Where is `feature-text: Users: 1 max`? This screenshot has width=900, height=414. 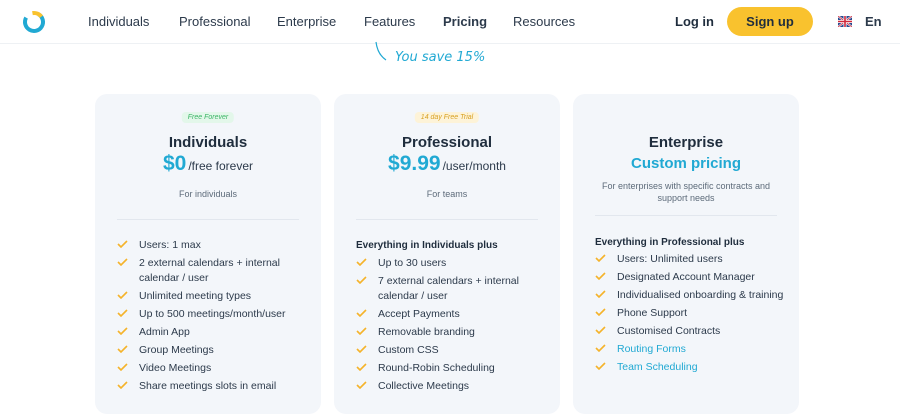 feature-text: Users: 1 max is located at coordinates (170, 245).